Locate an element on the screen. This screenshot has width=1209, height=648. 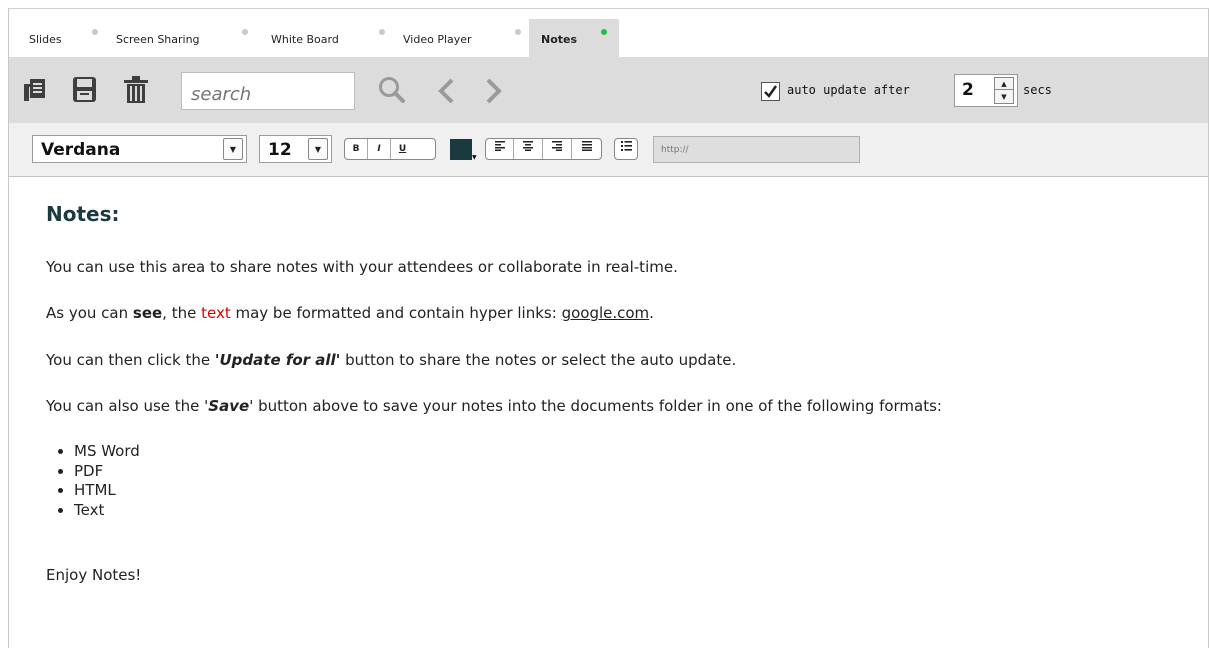
hyperlink-url-input is located at coordinates (756, 149).